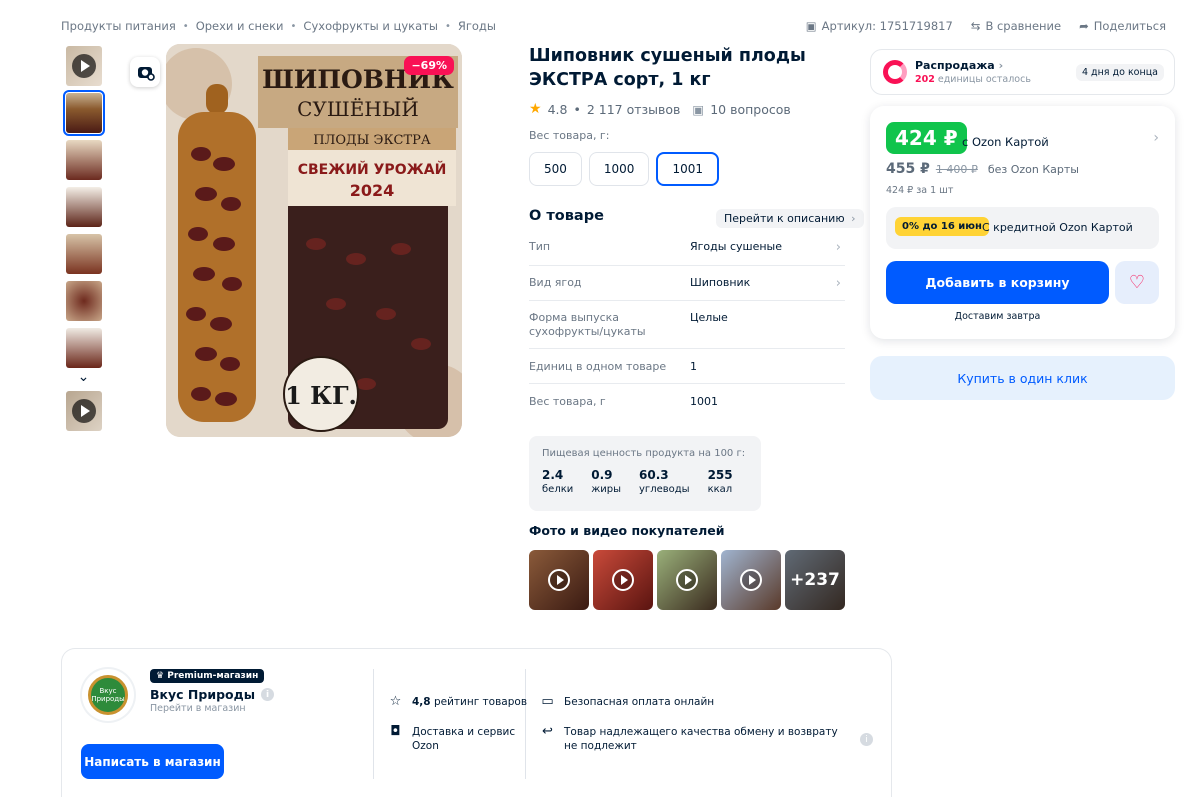  I want to click on reviews-link: 2 117 отзывов, so click(634, 109).